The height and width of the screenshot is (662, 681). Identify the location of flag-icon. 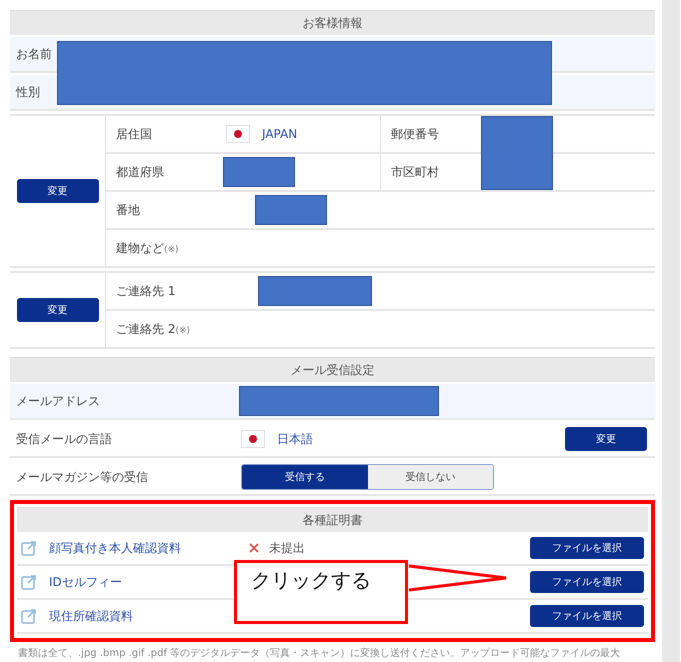
(253, 439).